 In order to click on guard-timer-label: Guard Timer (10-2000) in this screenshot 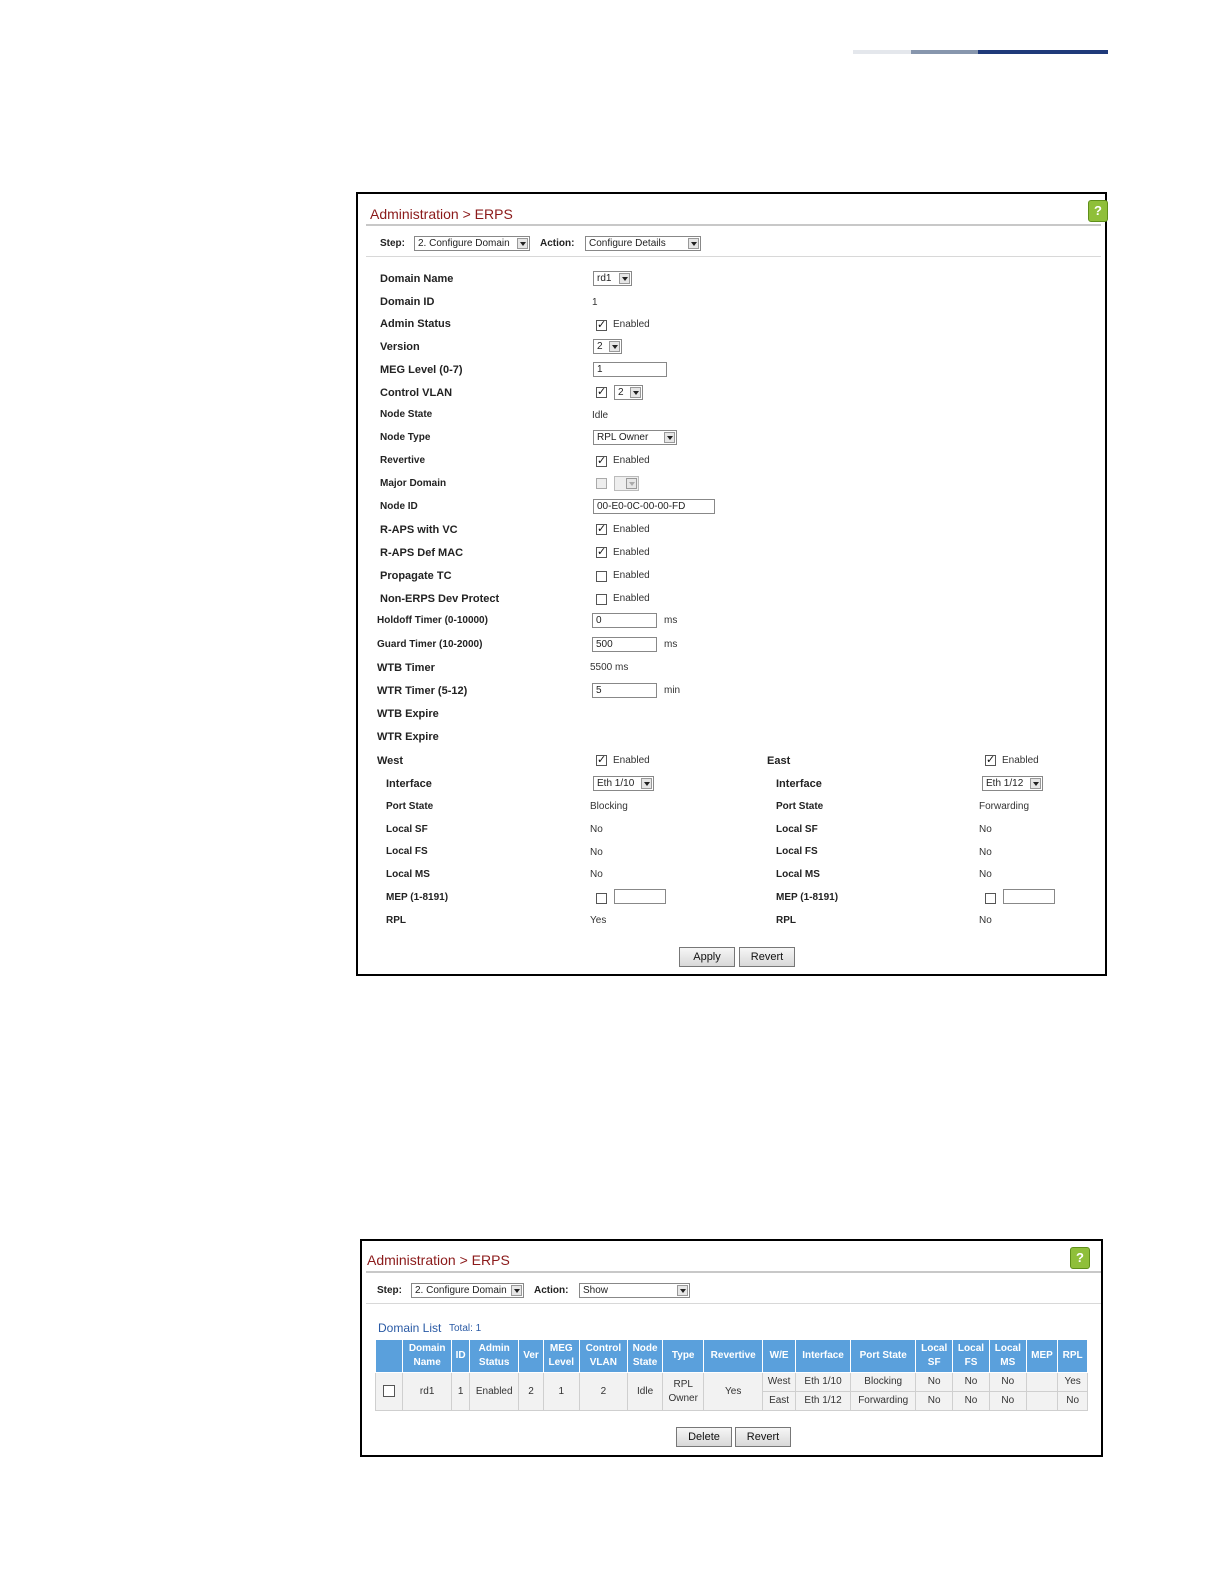, I will do `click(430, 644)`.